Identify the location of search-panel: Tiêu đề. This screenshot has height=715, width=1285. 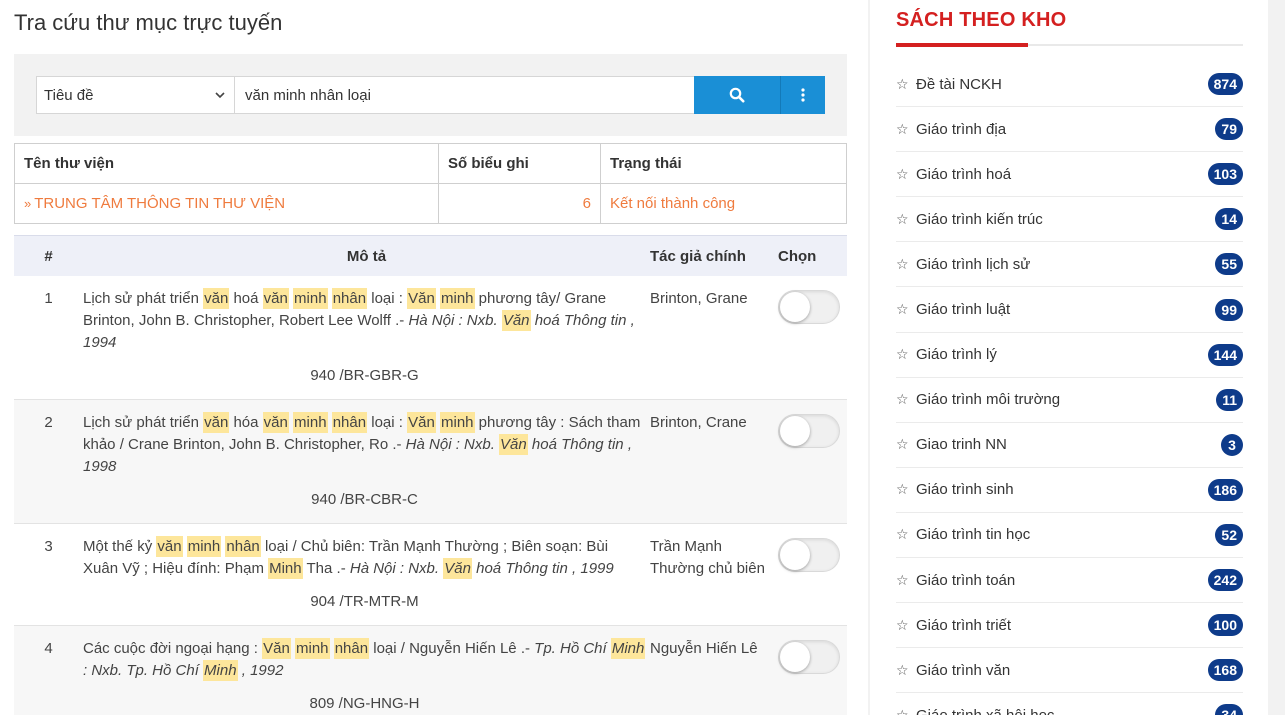
(430, 95).